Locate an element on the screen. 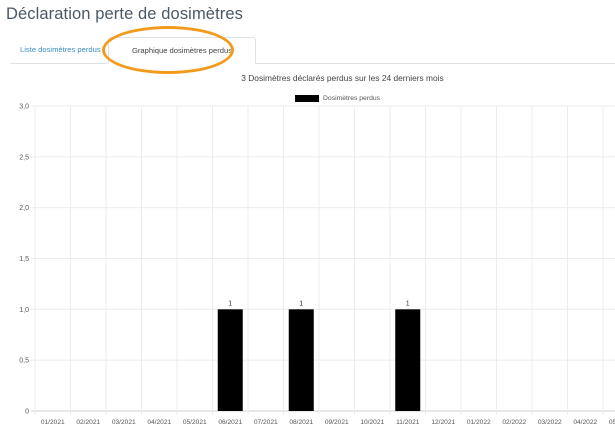  x-tick-label: 03/2021 is located at coordinates (124, 422).